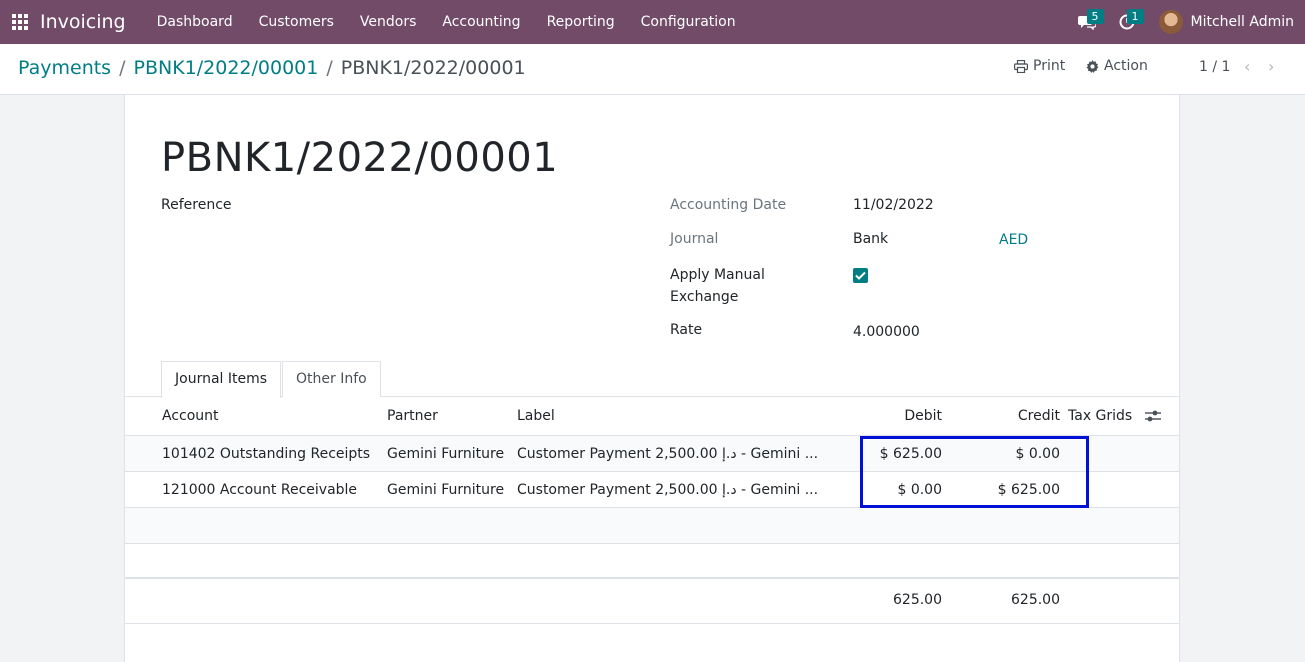 Image resolution: width=1305 pixels, height=662 pixels. Describe the element at coordinates (893, 205) in the screenshot. I see `accounting-date-field: 11/02/2022` at that location.